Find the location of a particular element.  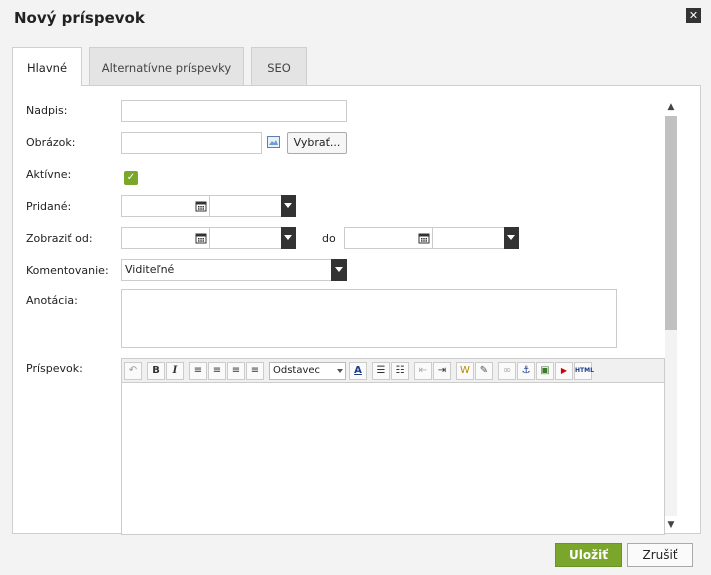

do-label: do is located at coordinates (329, 238).